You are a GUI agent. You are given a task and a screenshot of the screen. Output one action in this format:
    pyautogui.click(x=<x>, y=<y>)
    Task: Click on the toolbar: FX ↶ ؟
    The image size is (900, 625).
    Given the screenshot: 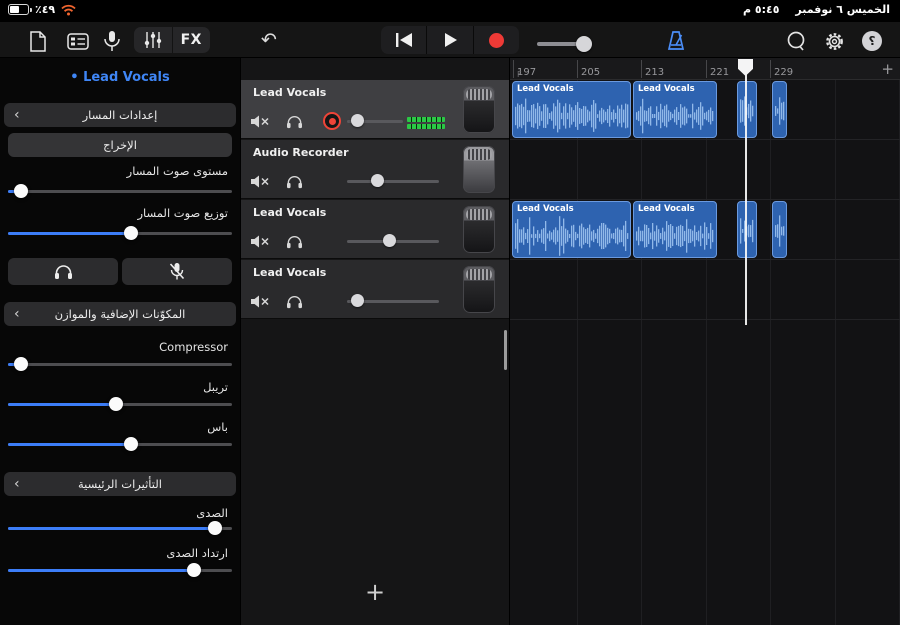 What is the action you would take?
    pyautogui.click(x=450, y=40)
    